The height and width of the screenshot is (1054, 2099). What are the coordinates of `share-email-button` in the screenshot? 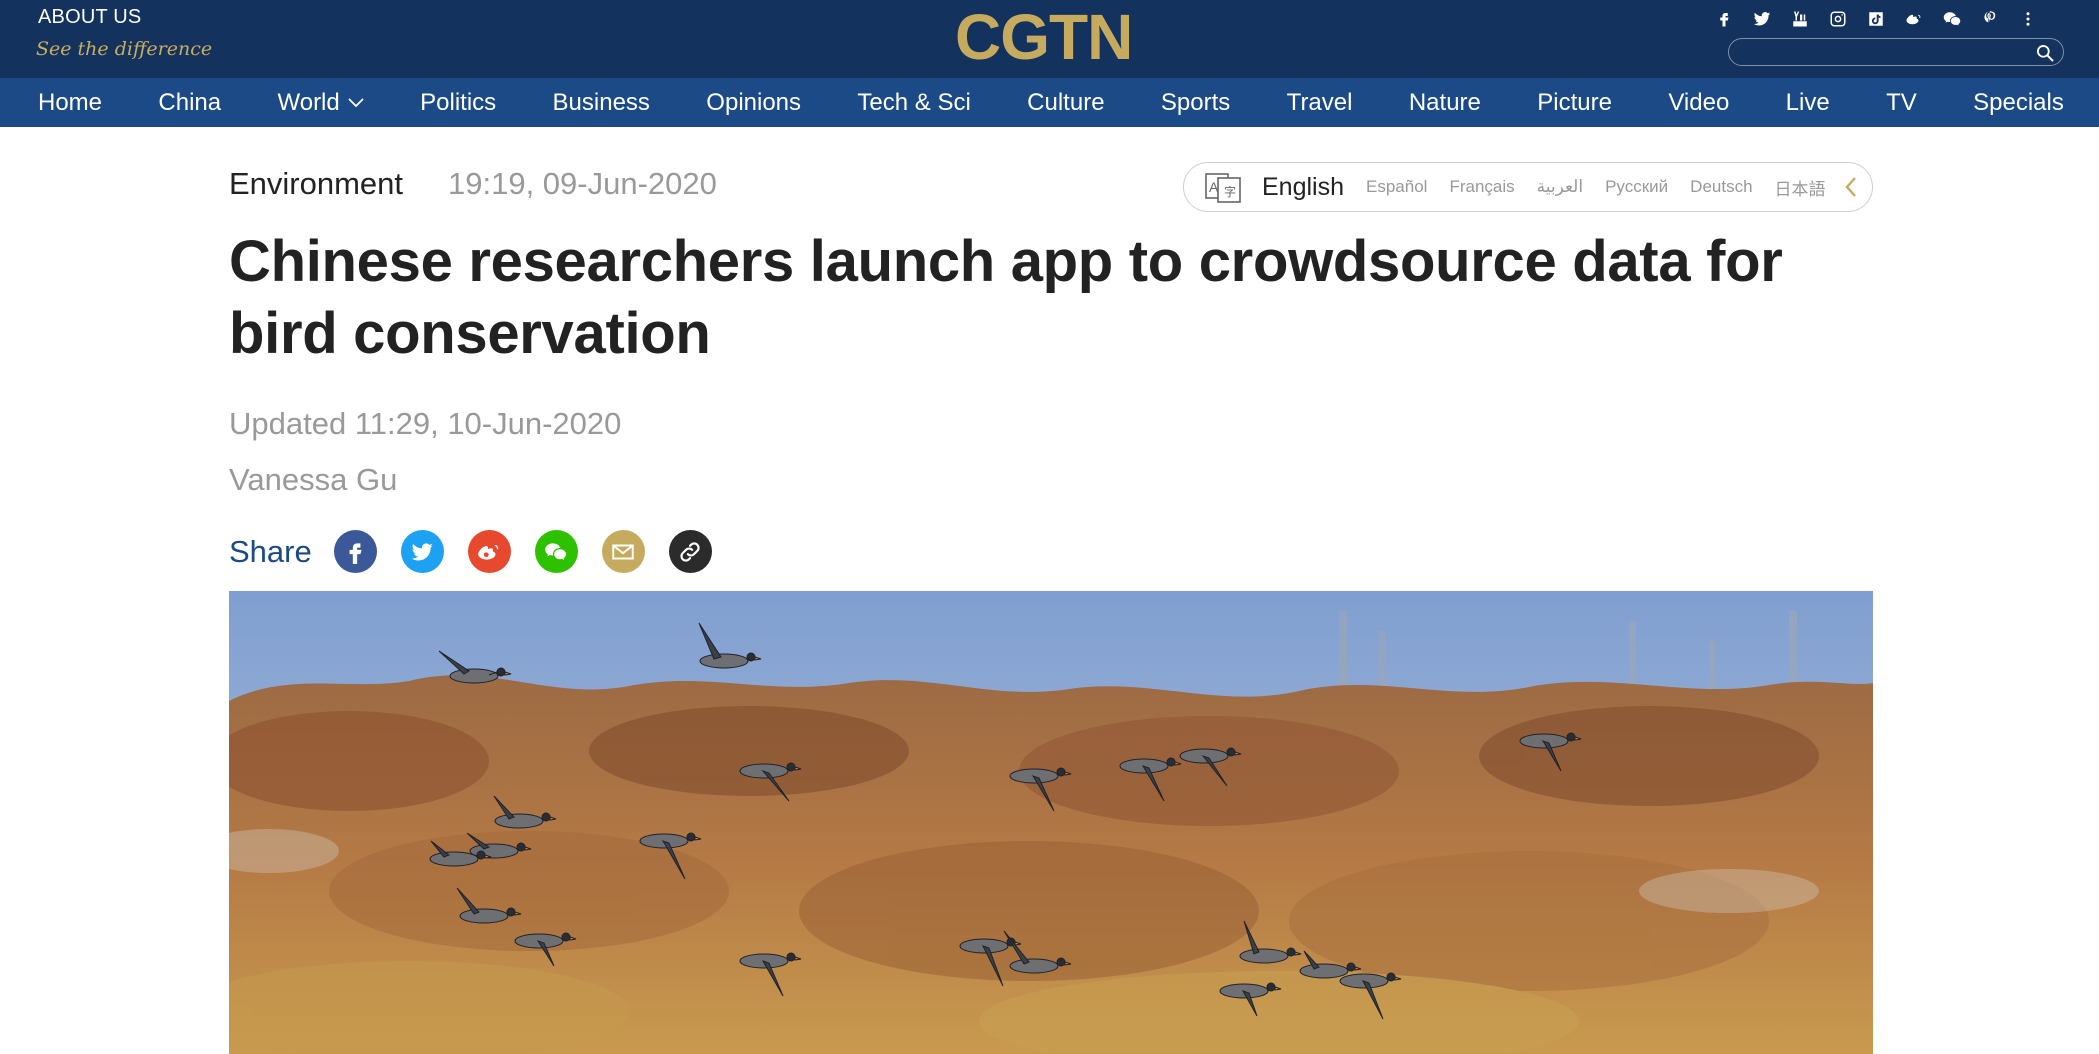 It's located at (623, 551).